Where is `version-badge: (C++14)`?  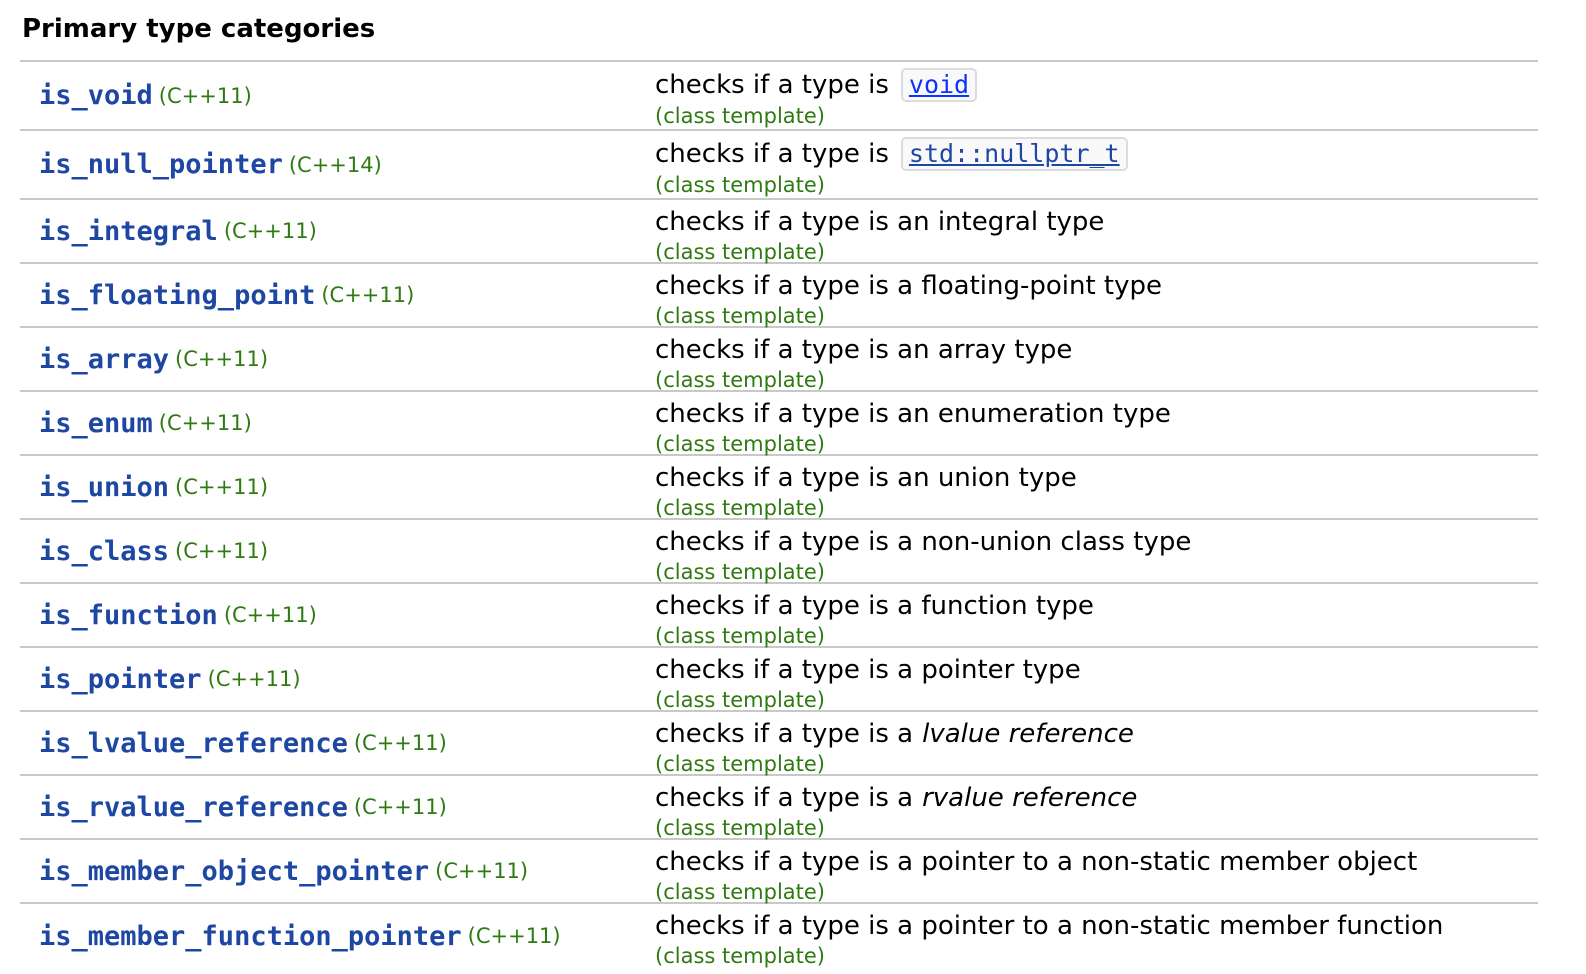
version-badge: (C++14) is located at coordinates (335, 164).